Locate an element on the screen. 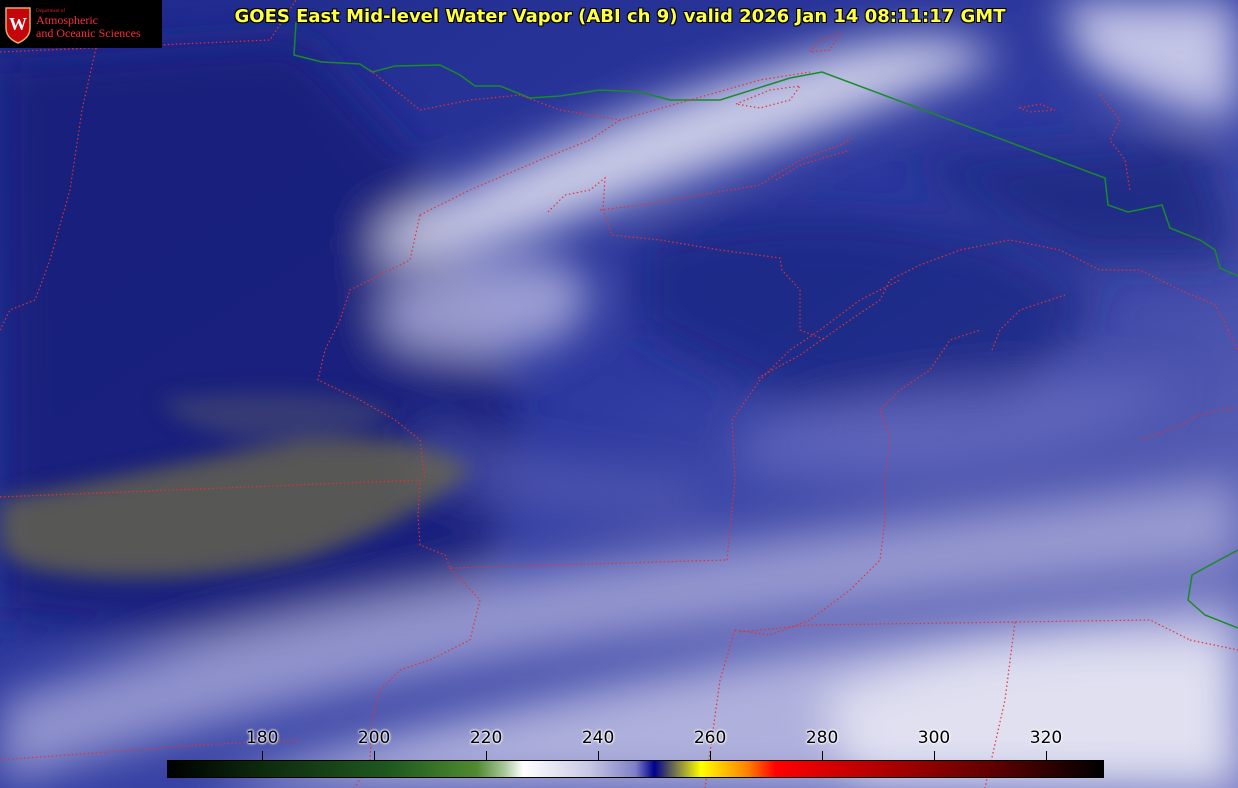  colorbar-gradient is located at coordinates (635, 769).